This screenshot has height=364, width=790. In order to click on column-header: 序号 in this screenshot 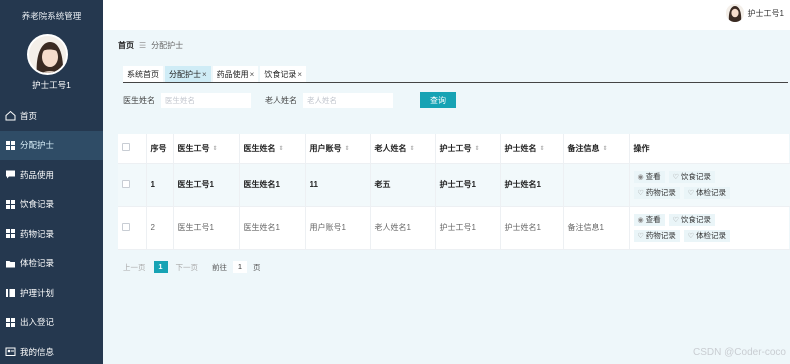, I will do `click(160, 149)`.